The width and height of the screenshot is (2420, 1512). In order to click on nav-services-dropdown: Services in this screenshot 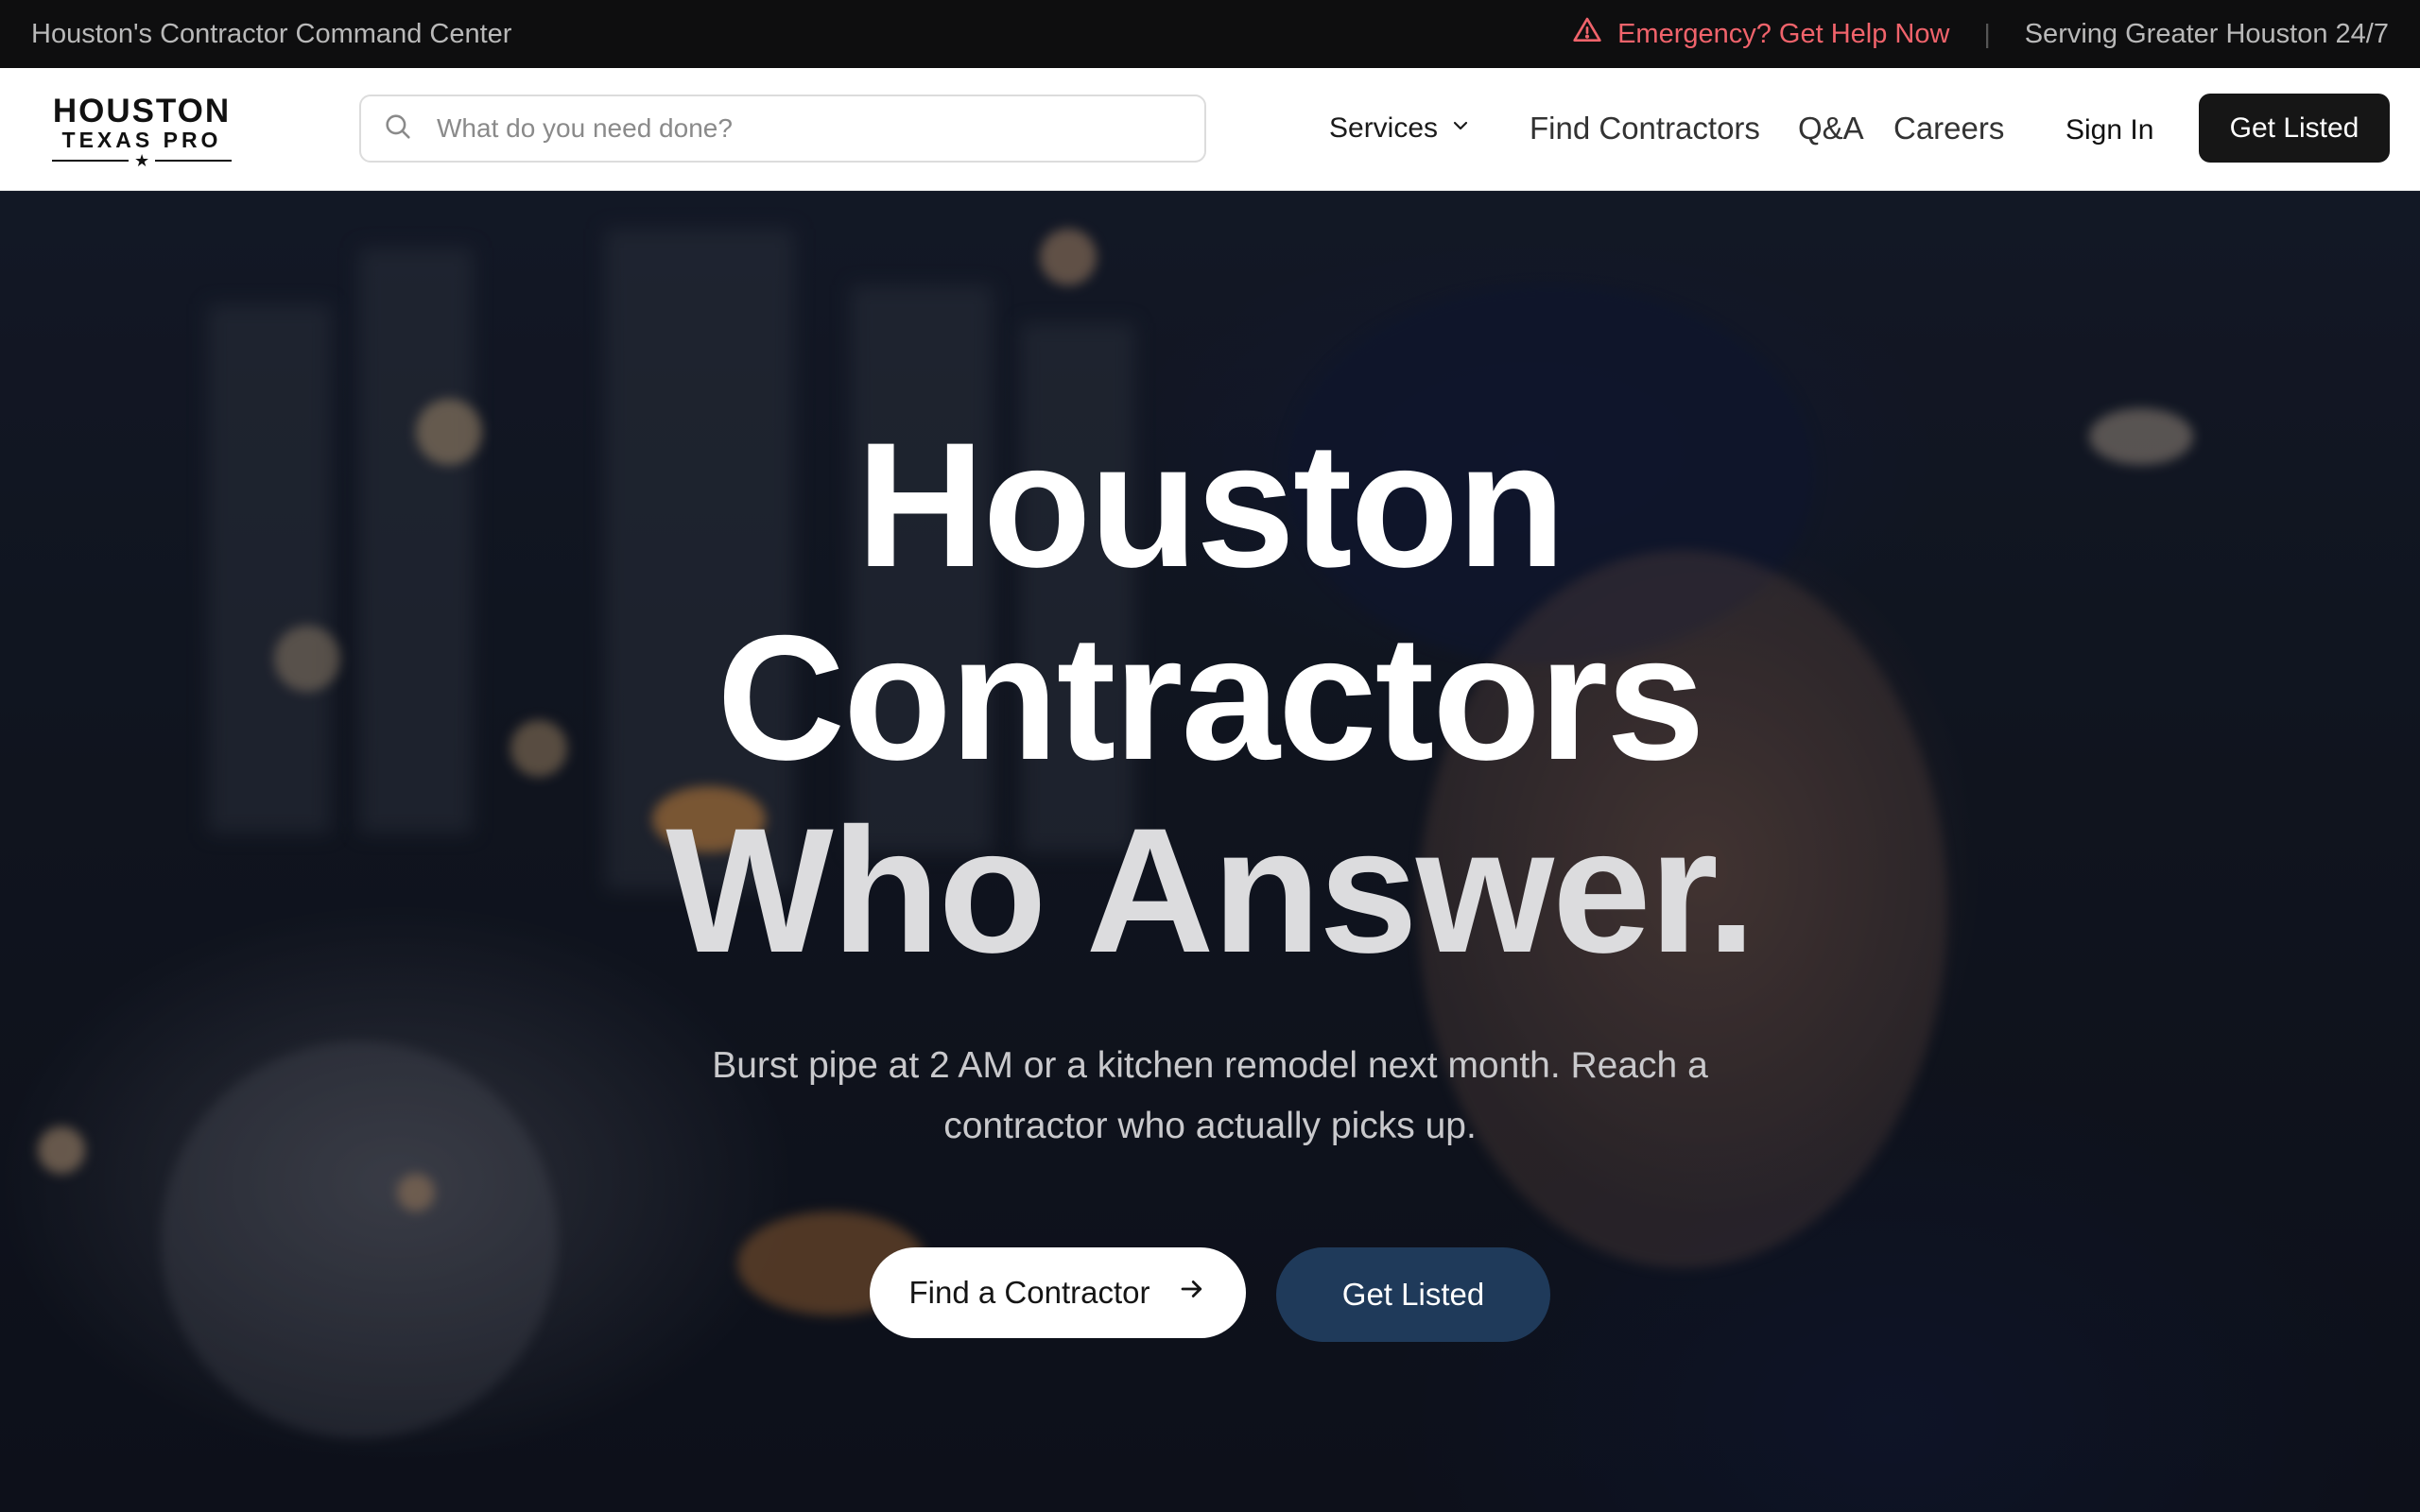, I will do `click(1400, 128)`.